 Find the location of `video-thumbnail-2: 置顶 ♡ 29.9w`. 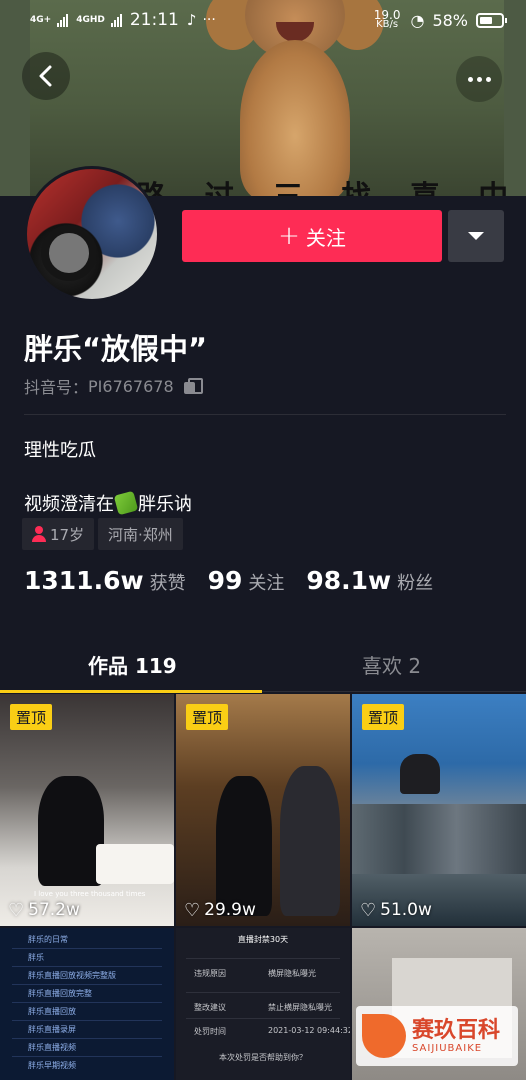

video-thumbnail-2: 置顶 ♡ 29.9w is located at coordinates (263, 810).